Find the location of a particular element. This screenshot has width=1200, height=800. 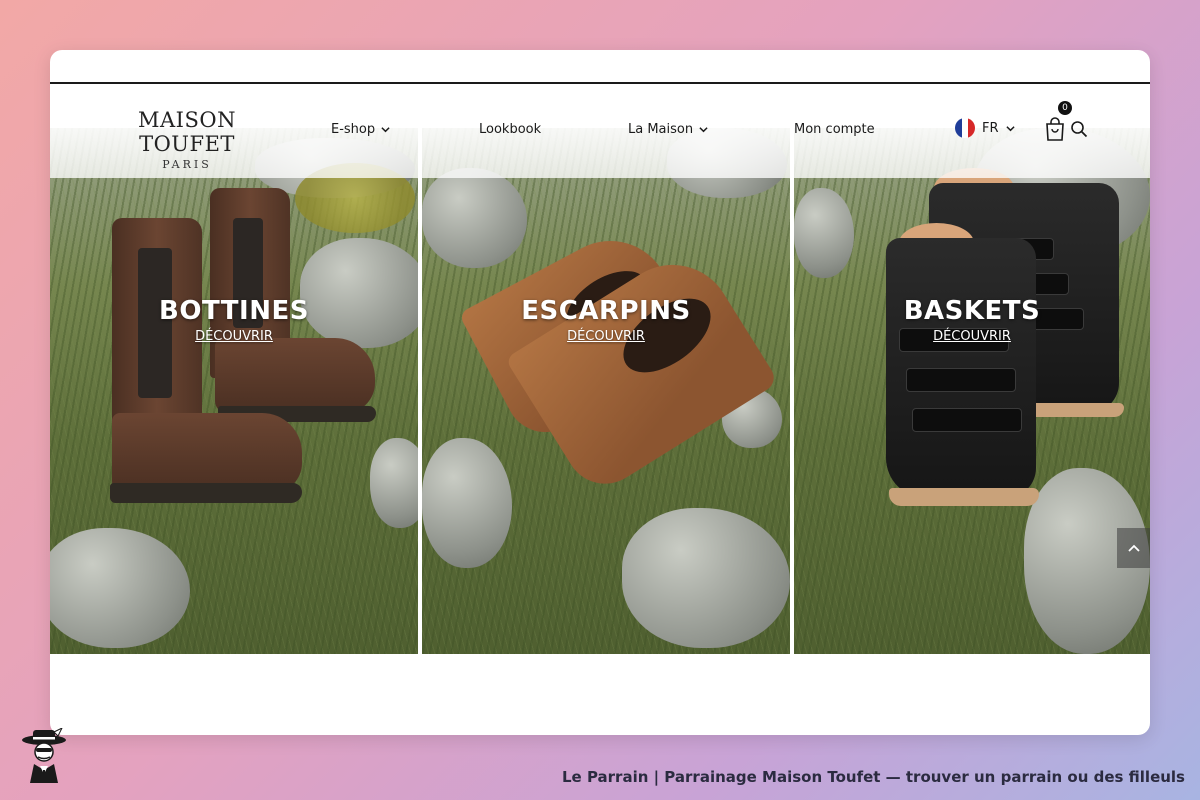

discover-link-baskets: DÉCOUVRIR is located at coordinates (972, 336).